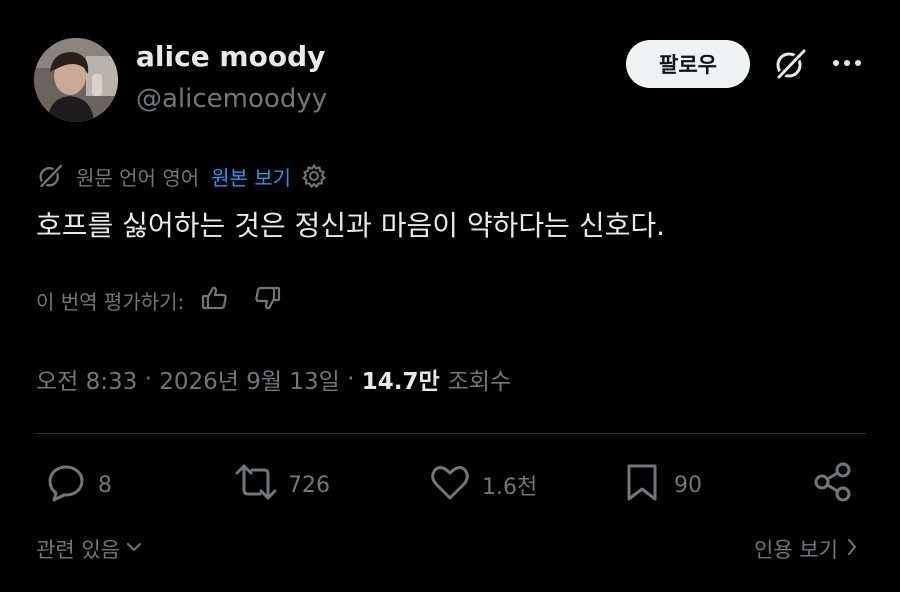 The width and height of the screenshot is (900, 592). I want to click on tweet-time: 오전 8:33, so click(86, 379).